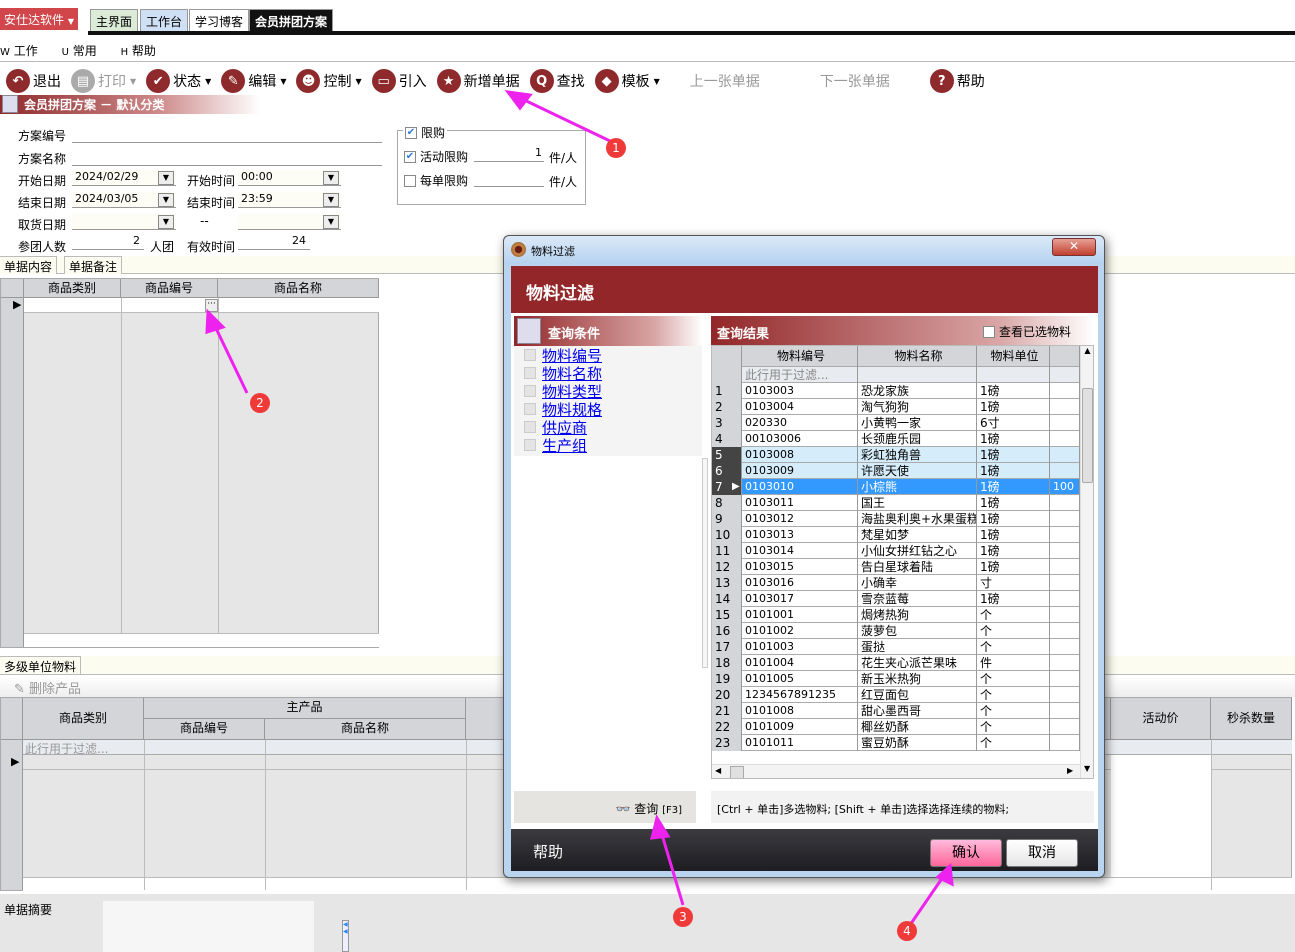 The width and height of the screenshot is (1295, 952). Describe the element at coordinates (208, 926) in the screenshot. I see `summary-field` at that location.